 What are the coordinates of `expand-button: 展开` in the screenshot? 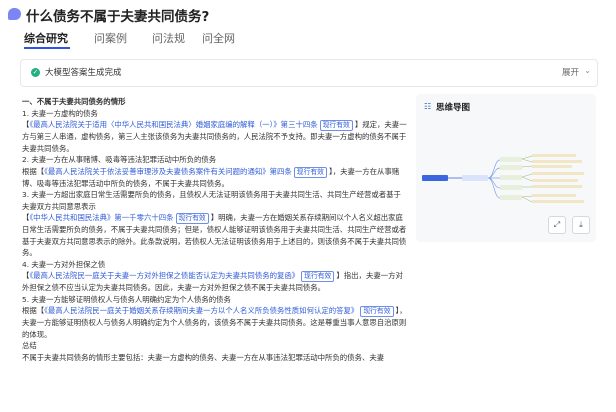 It's located at (570, 72).